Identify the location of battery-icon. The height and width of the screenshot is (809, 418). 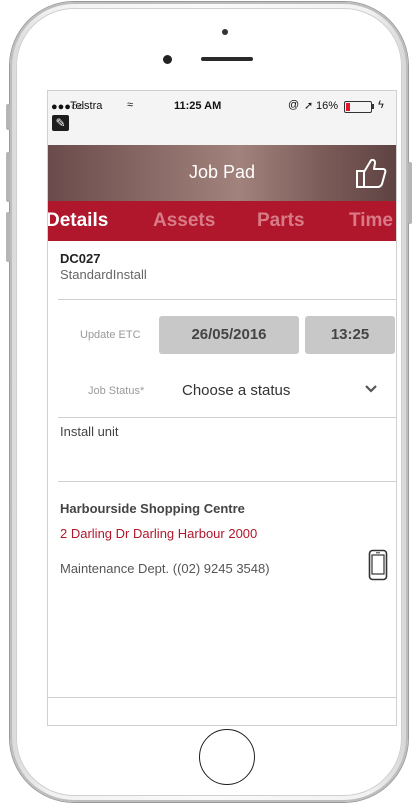
(358, 107).